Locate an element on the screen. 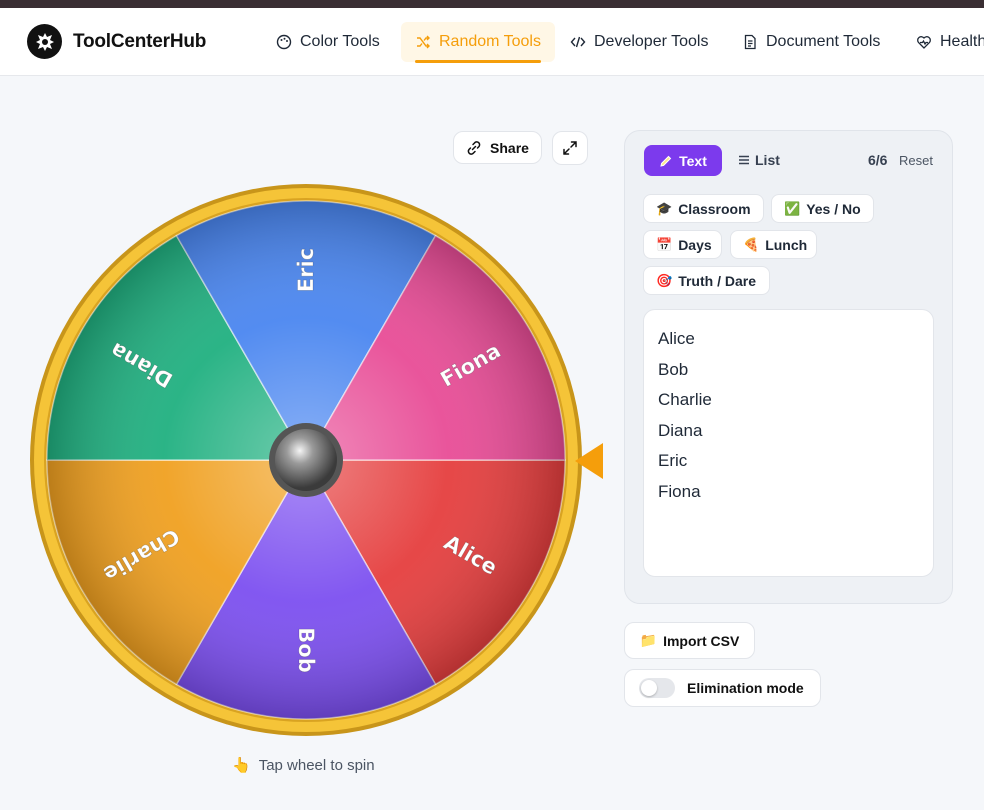  nav-health: Health is located at coordinates (946, 42).